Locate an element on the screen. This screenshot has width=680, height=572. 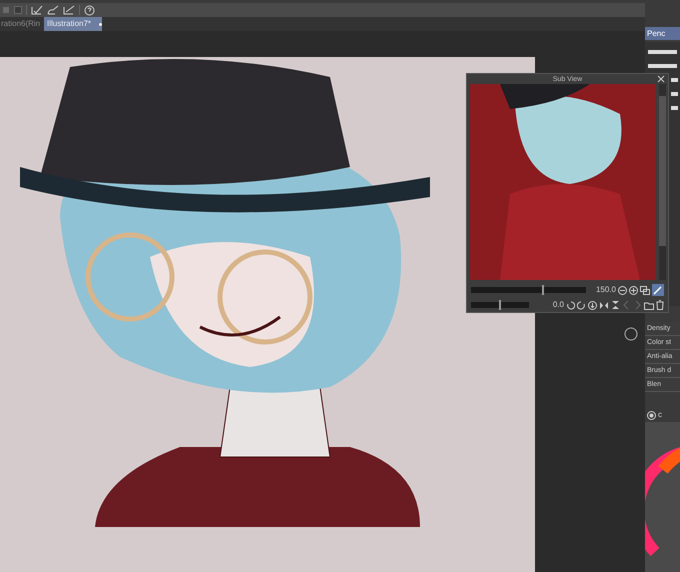
document-tab: Illustration7* is located at coordinates (73, 24).